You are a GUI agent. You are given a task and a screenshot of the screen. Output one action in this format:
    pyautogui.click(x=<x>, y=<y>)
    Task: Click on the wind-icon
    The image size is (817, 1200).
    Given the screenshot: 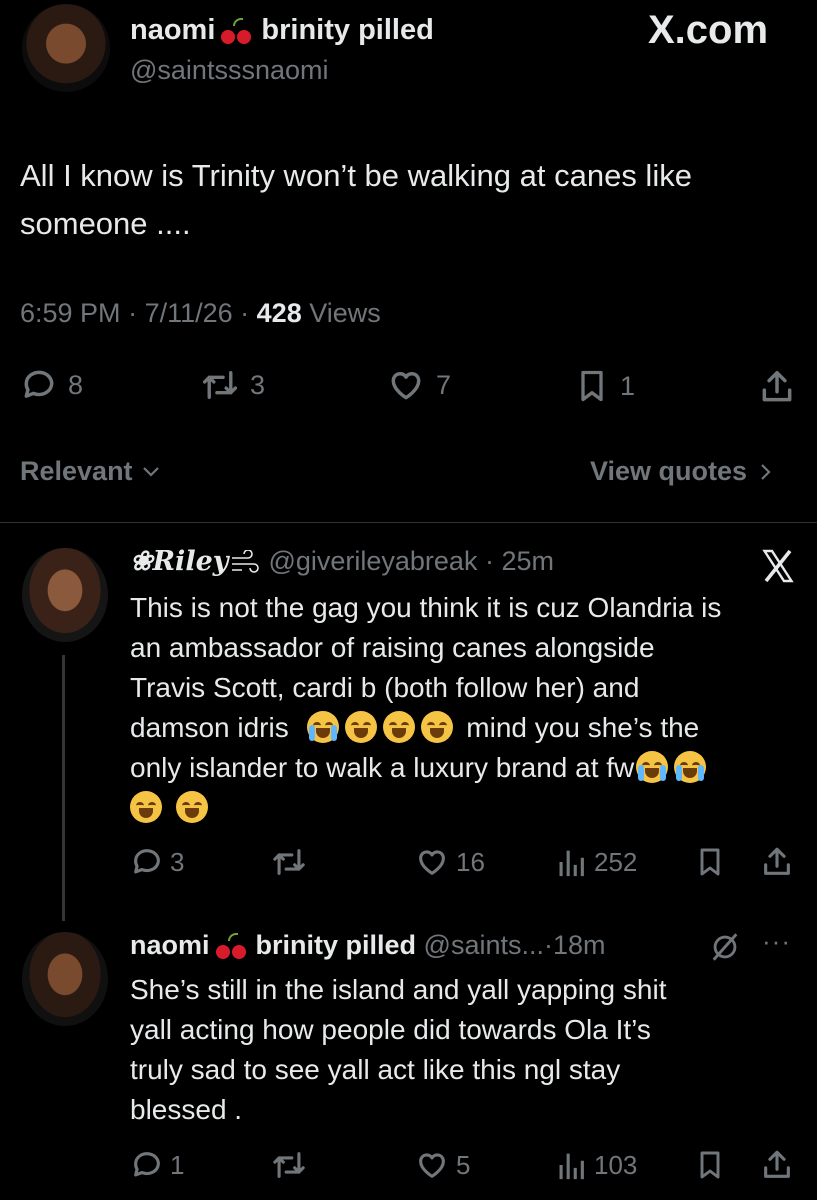 What is the action you would take?
    pyautogui.click(x=246, y=561)
    